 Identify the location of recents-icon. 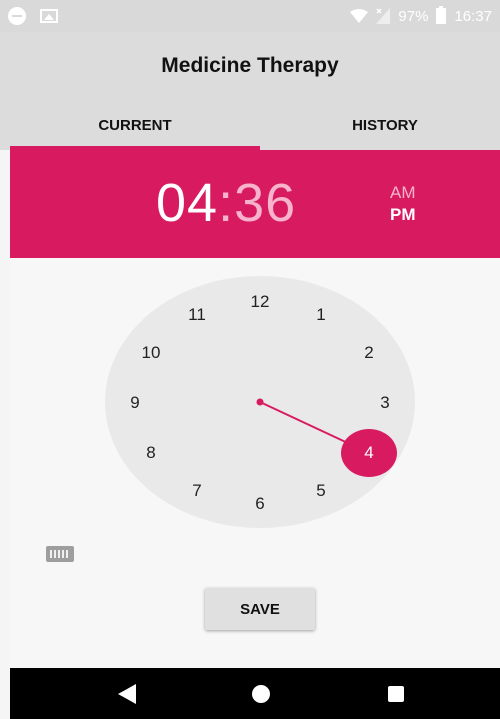
(396, 694).